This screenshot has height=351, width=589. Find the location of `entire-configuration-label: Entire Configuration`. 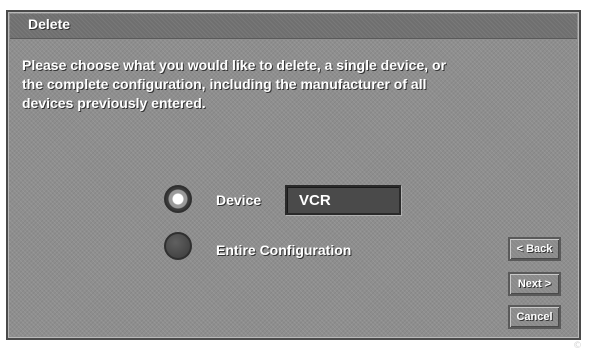

entire-configuration-label: Entire Configuration is located at coordinates (283, 250).